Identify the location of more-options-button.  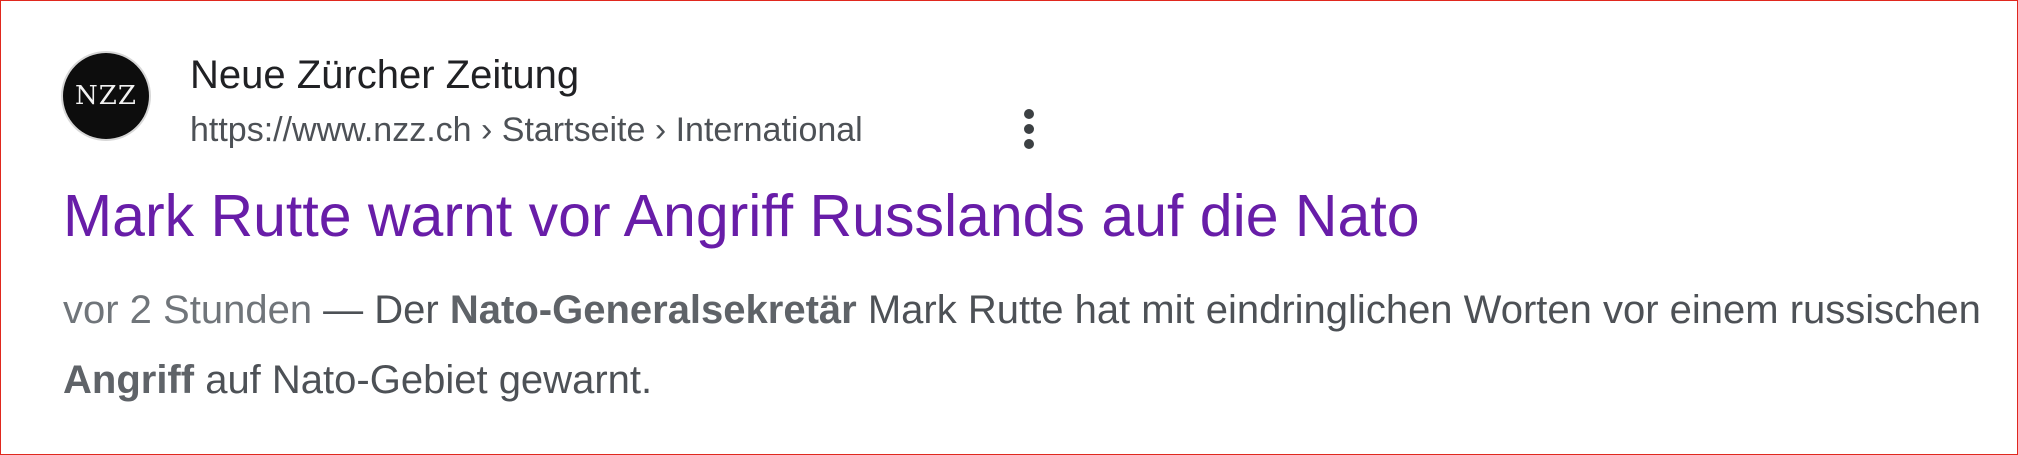
(1029, 129).